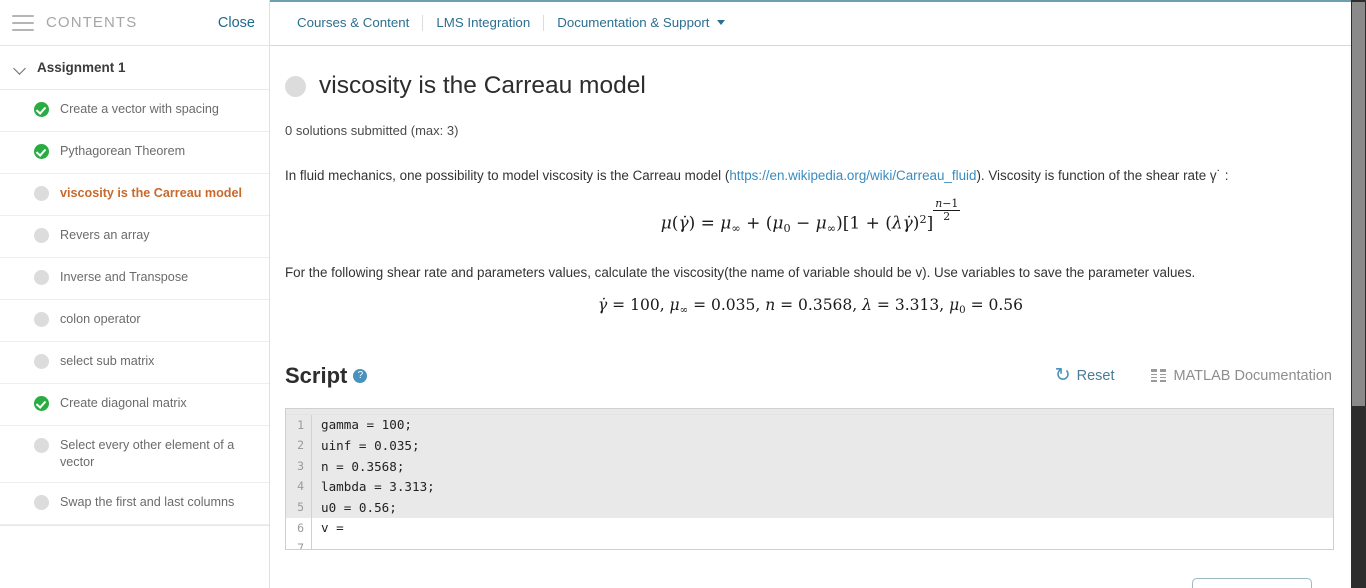 The height and width of the screenshot is (588, 1366). I want to click on code-line: 5 u0 = 0.56;, so click(809, 507).